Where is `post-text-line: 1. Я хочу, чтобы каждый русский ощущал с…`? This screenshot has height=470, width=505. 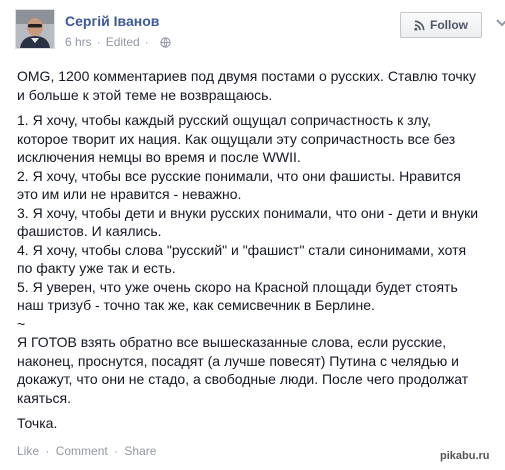
post-text-line: 1. Я хочу, чтобы каждый русский ощущал с… is located at coordinates (224, 120).